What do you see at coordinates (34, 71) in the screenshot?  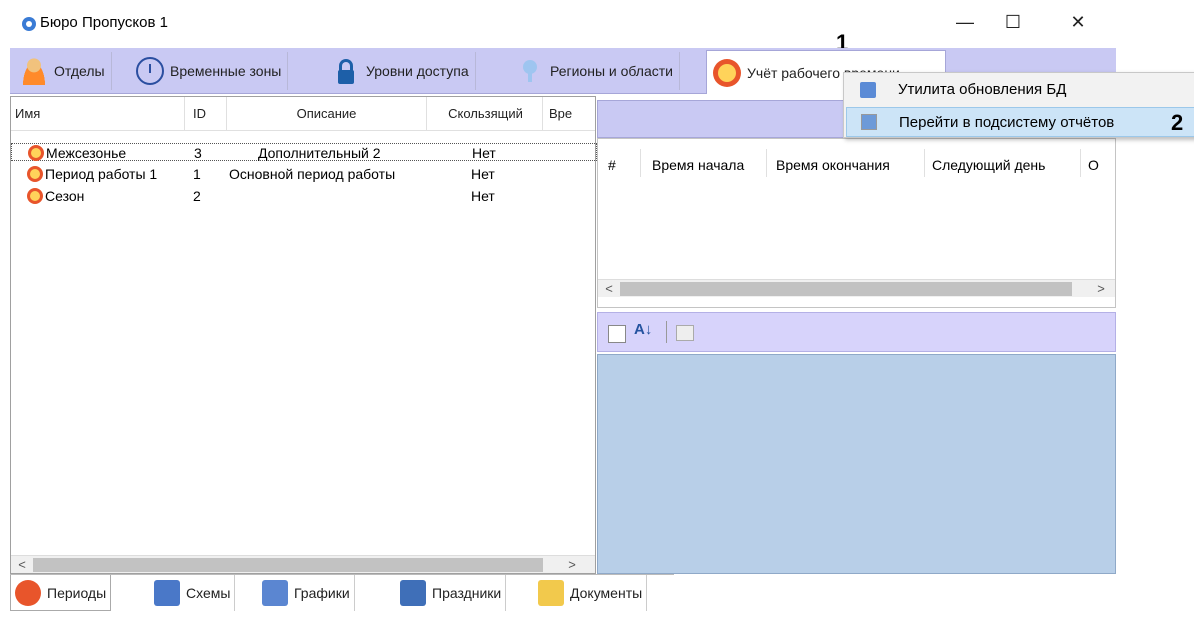 I see `person-icon` at bounding box center [34, 71].